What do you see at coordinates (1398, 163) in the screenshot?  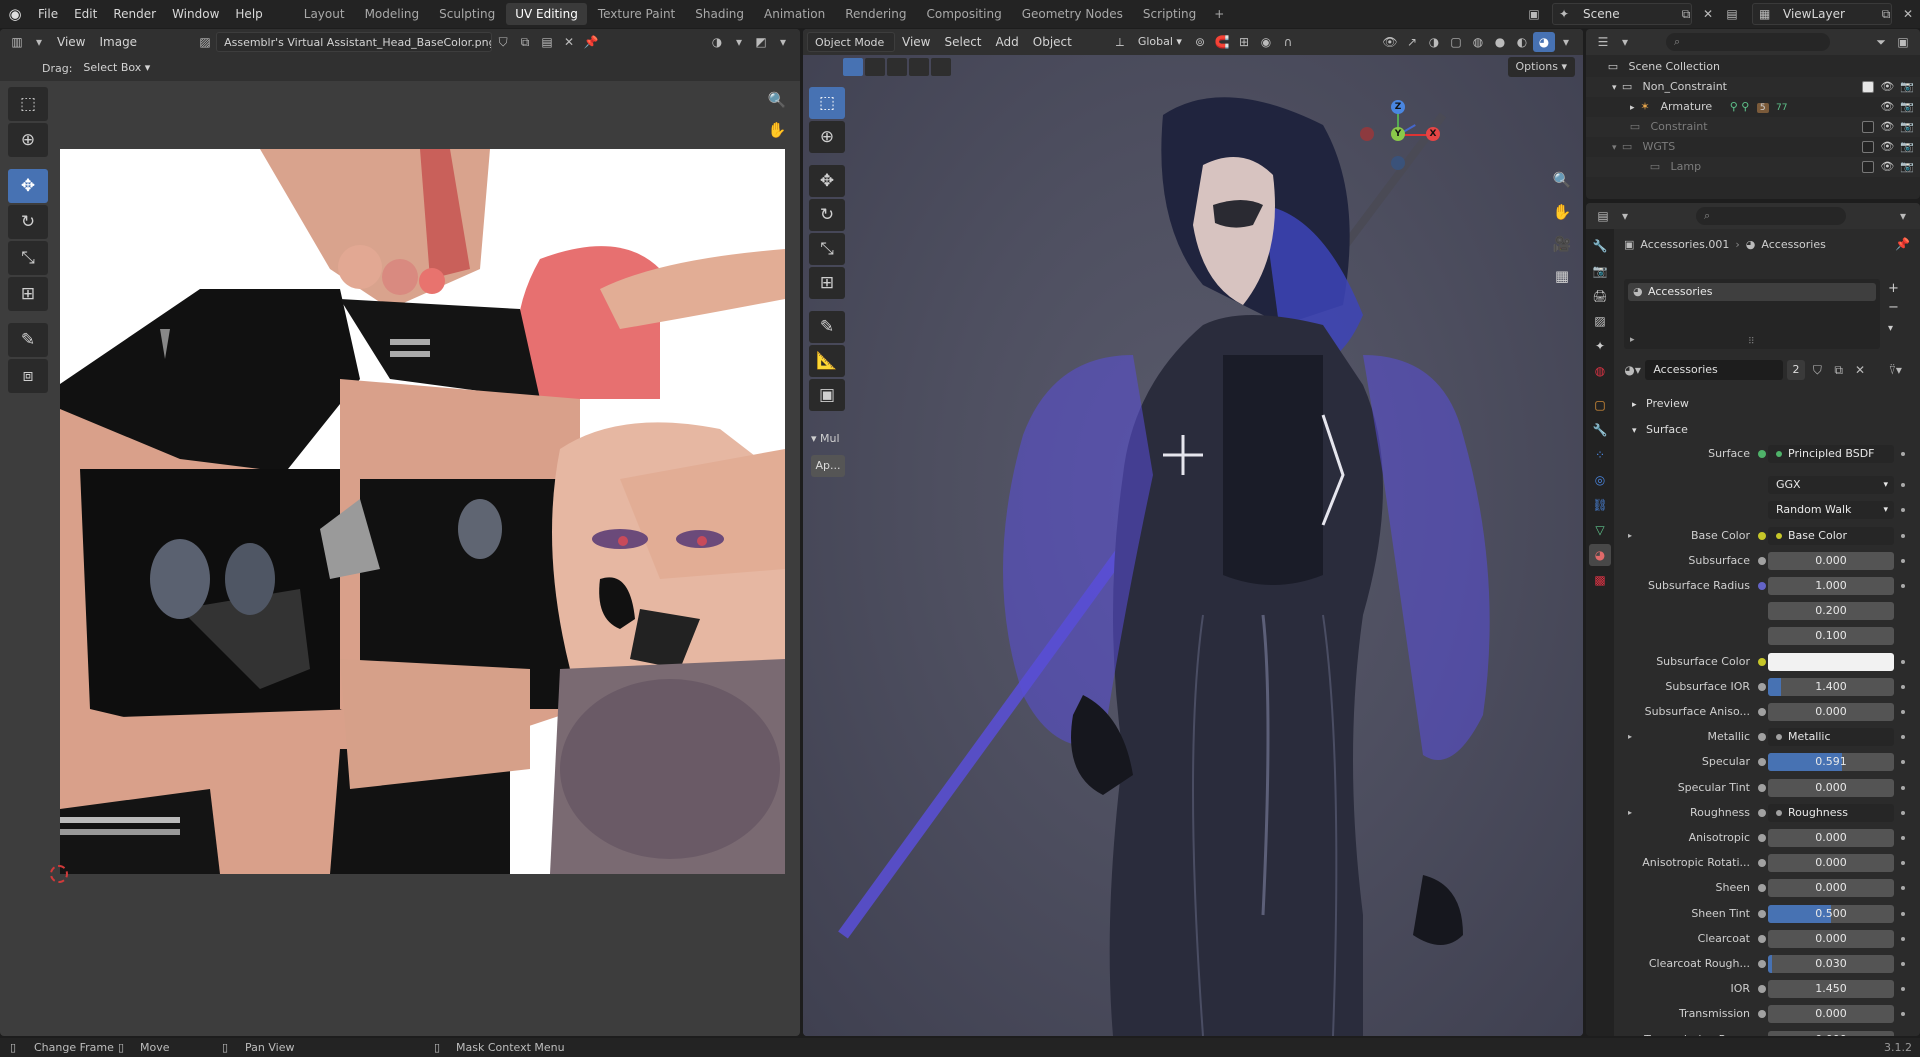 I see `axis-neg-z-icon` at bounding box center [1398, 163].